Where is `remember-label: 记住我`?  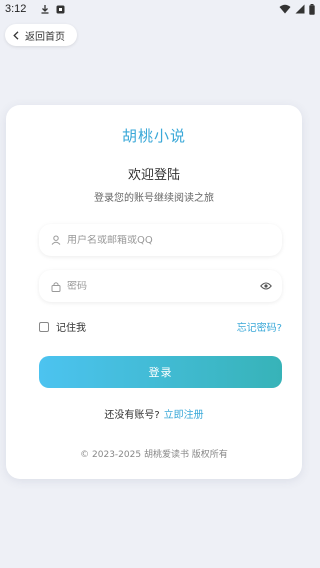
remember-label: 记住我 is located at coordinates (71, 328).